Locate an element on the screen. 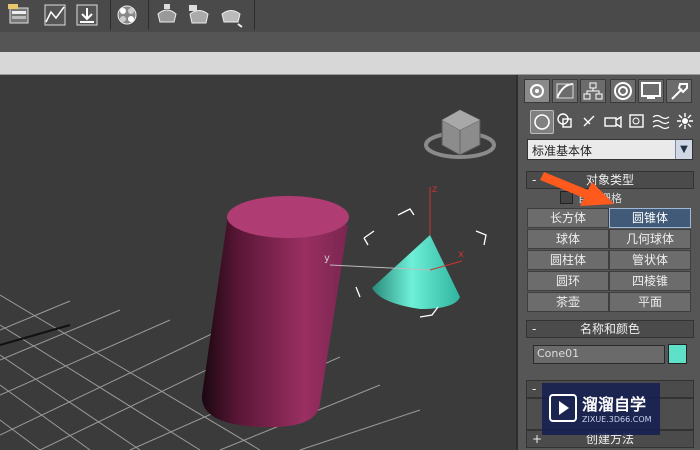  cameras-subtab-icon is located at coordinates (613, 121).